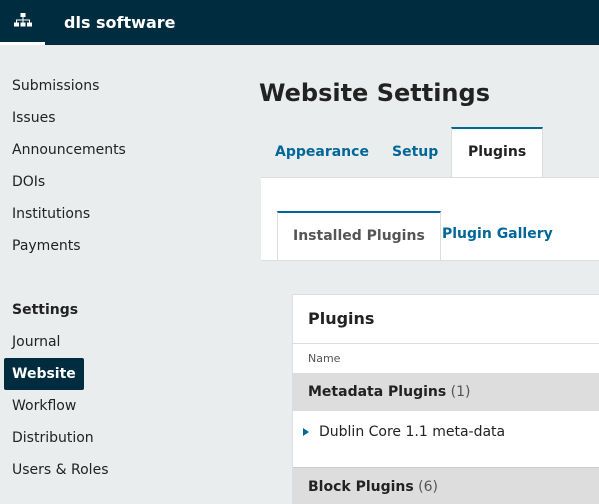  What do you see at coordinates (306, 432) in the screenshot?
I see `expand-caret-icon` at bounding box center [306, 432].